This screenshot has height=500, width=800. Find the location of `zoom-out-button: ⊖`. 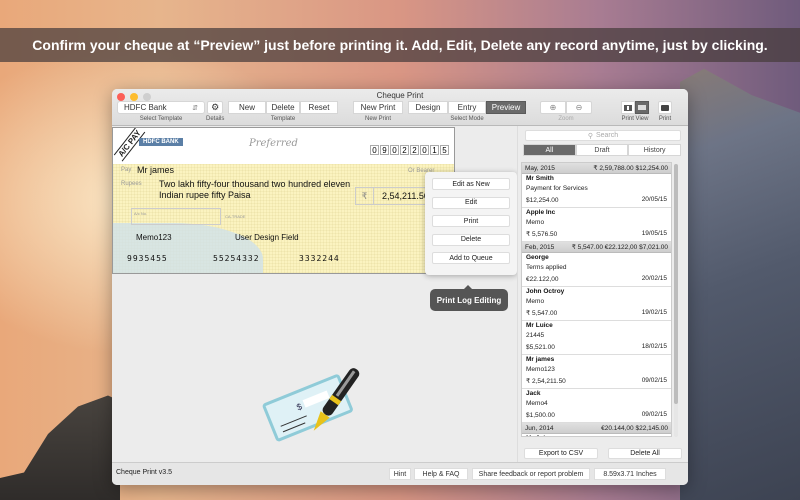

zoom-out-button: ⊖ is located at coordinates (579, 107).